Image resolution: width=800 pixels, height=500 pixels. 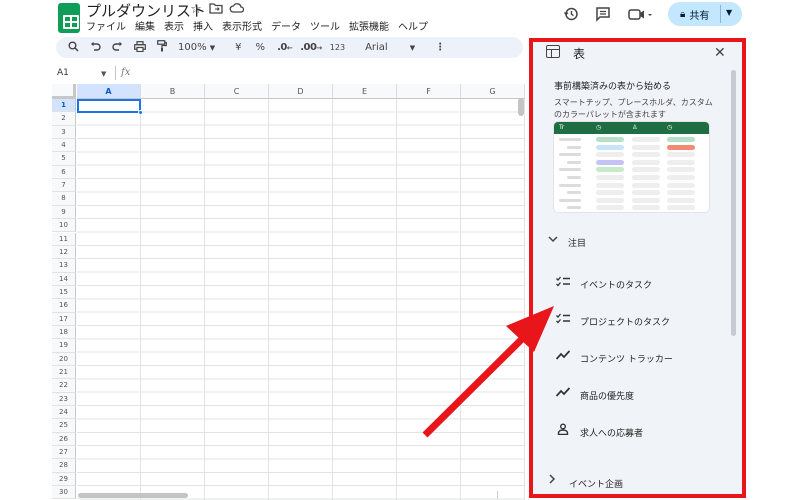 I want to click on font-value: Arial, so click(x=376, y=47).